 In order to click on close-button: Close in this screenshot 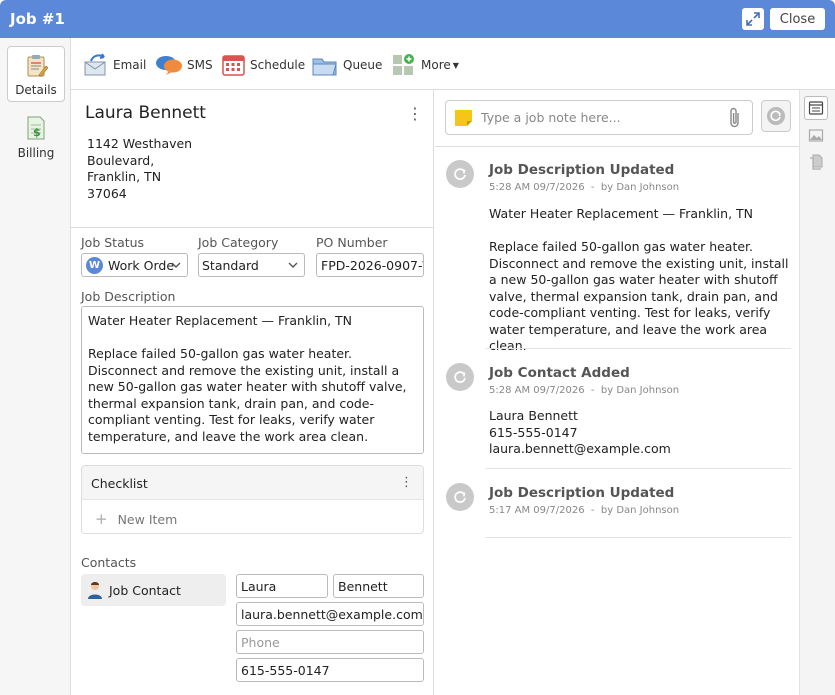, I will do `click(797, 19)`.